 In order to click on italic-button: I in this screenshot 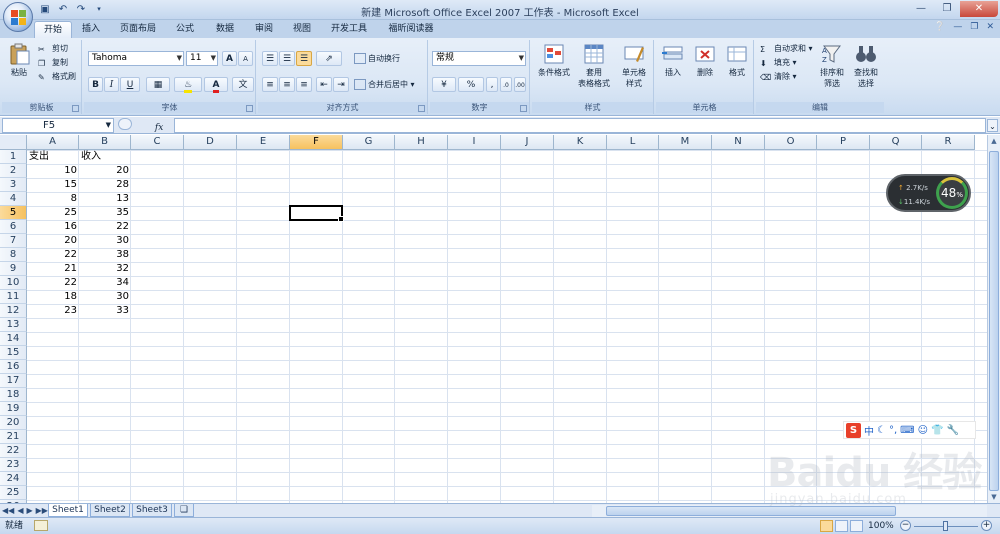, I will do `click(111, 84)`.